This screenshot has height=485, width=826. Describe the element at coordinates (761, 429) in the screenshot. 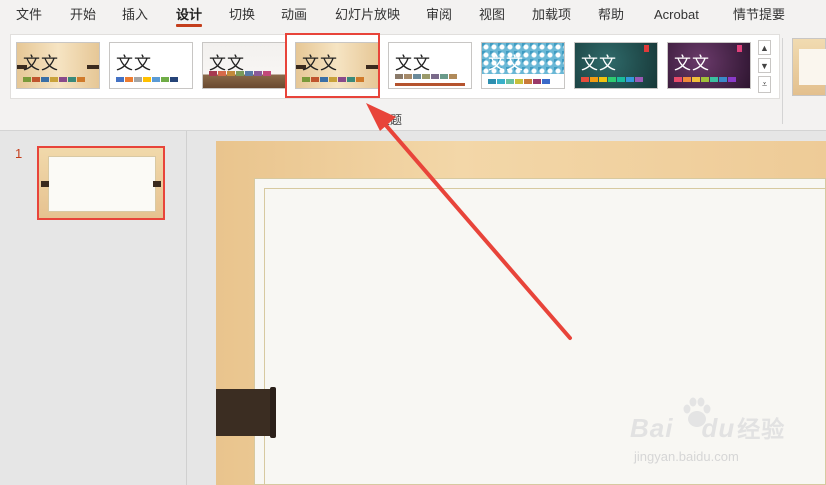

I see `watermark-brand-cn: 经验` at that location.